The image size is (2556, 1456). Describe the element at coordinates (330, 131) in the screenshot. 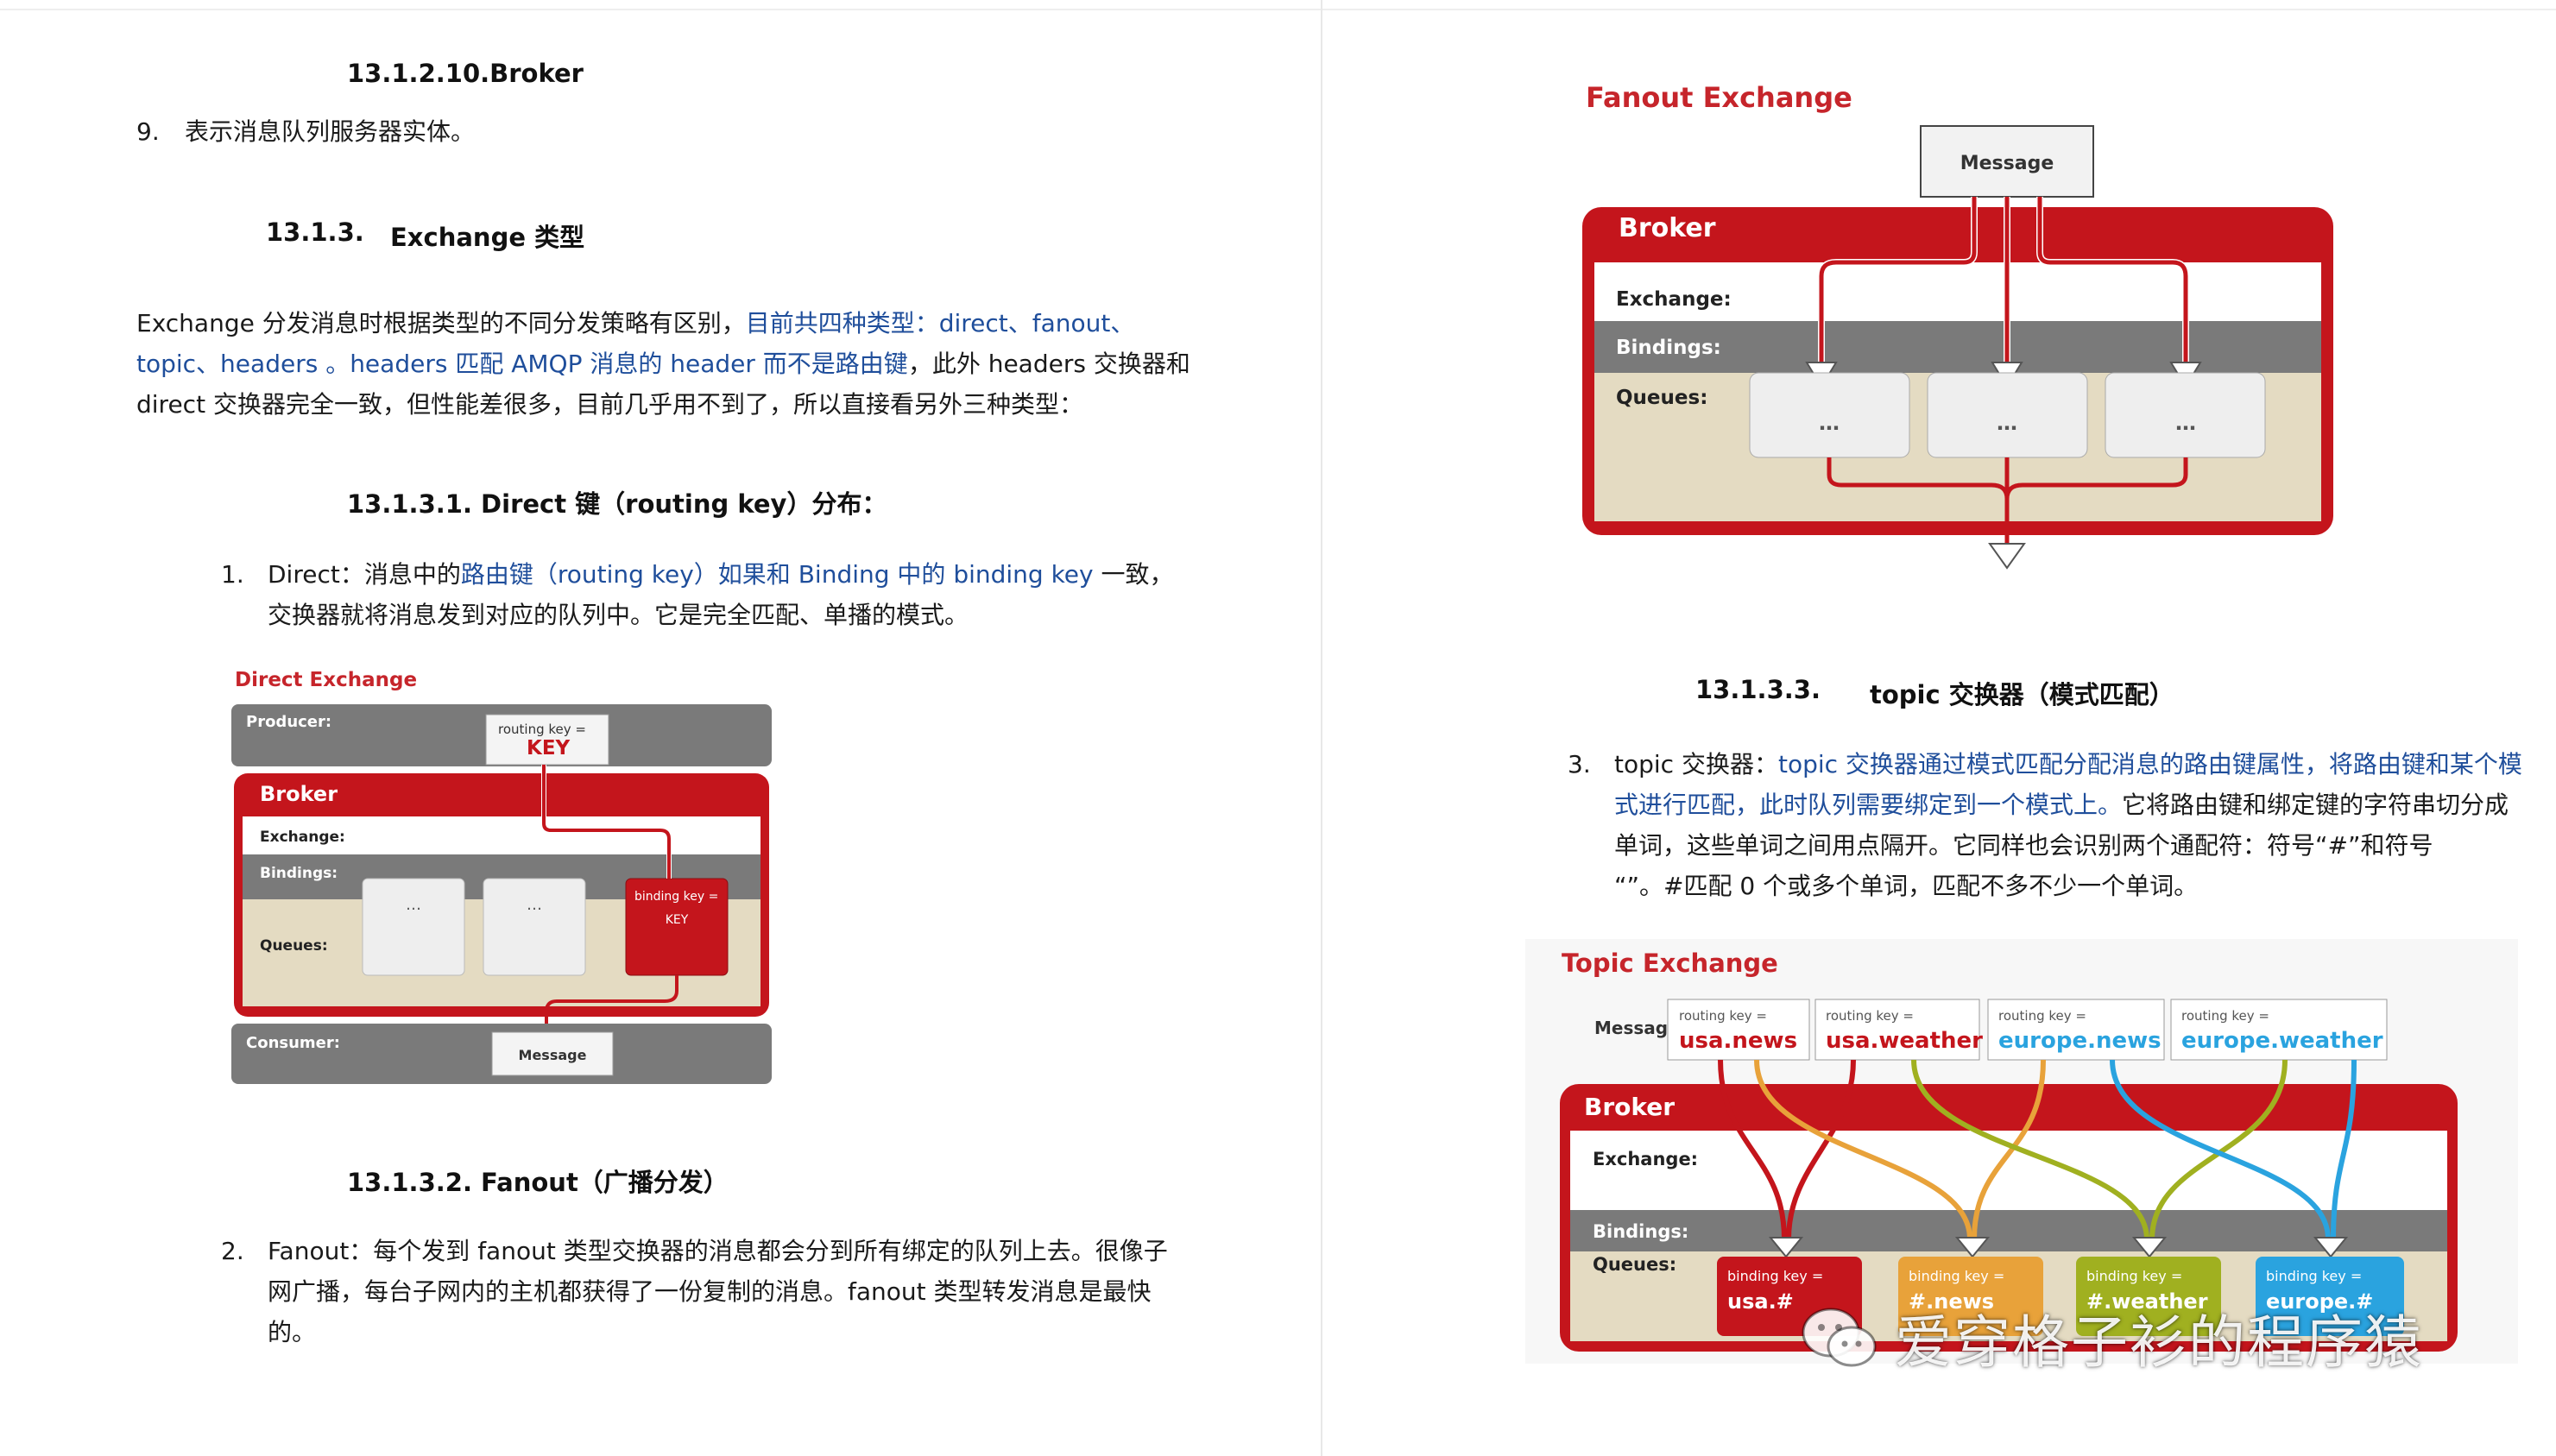

I see `list-item-9-text: 表示消息队列服务器实体。` at that location.